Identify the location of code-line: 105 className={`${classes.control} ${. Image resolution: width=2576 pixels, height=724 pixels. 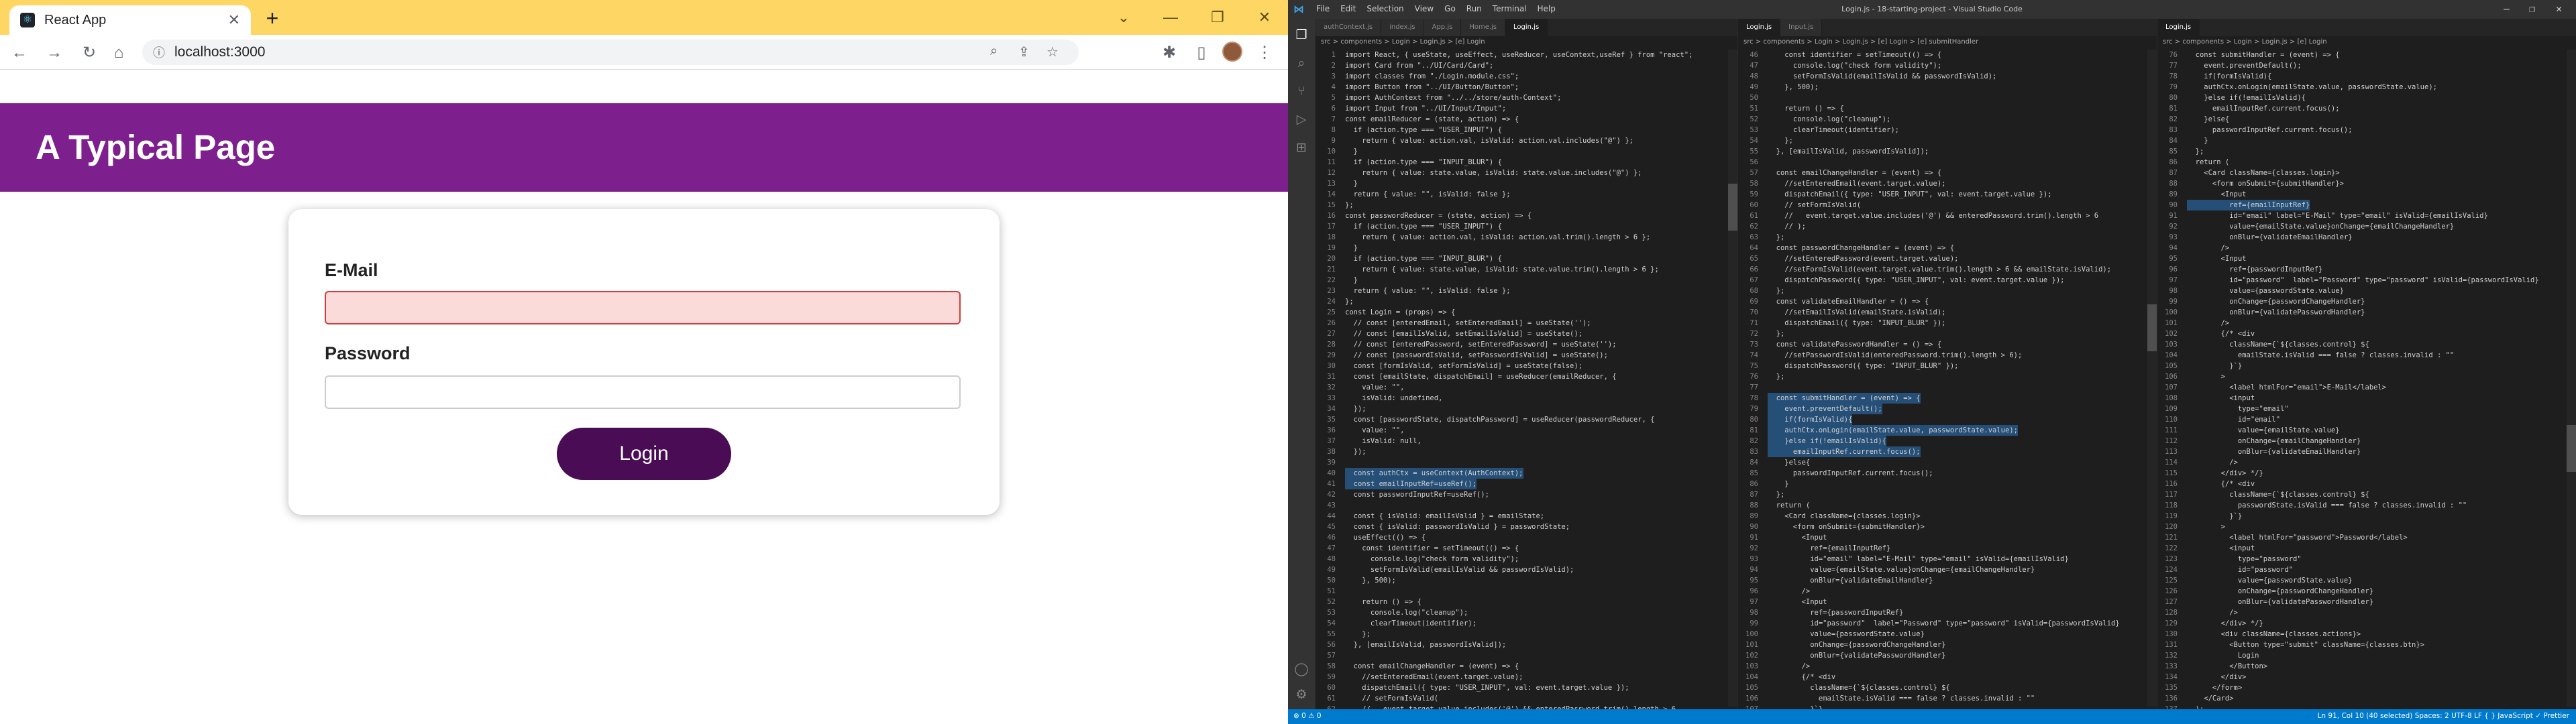
(1947, 687).